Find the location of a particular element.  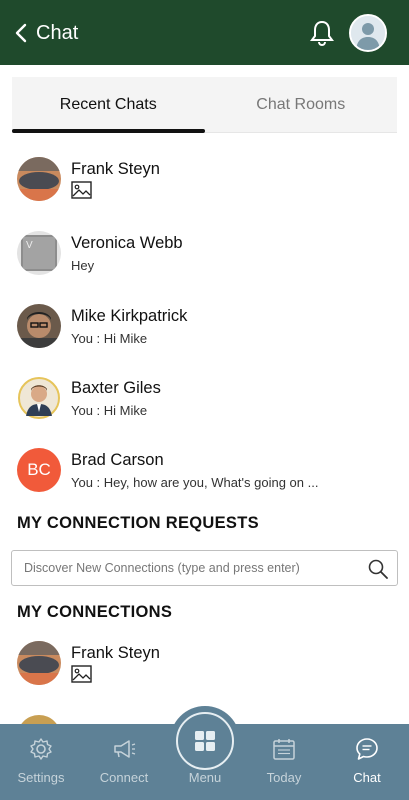

section-title-connections: MY CONNECTIONS is located at coordinates (95, 612).